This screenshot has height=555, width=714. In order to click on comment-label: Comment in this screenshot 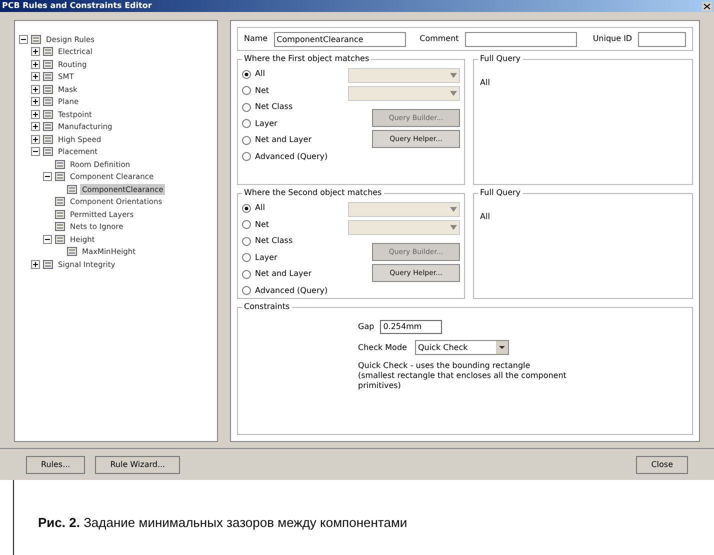, I will do `click(439, 39)`.